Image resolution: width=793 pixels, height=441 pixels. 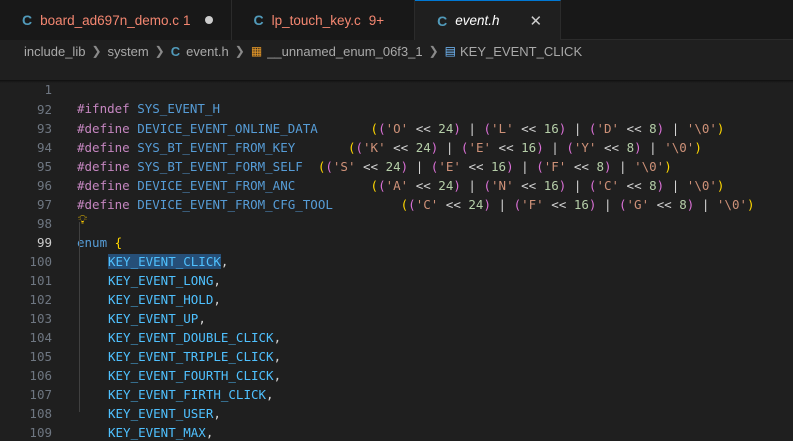 I want to click on code-line: 98 enum {, so click(x=396, y=222).